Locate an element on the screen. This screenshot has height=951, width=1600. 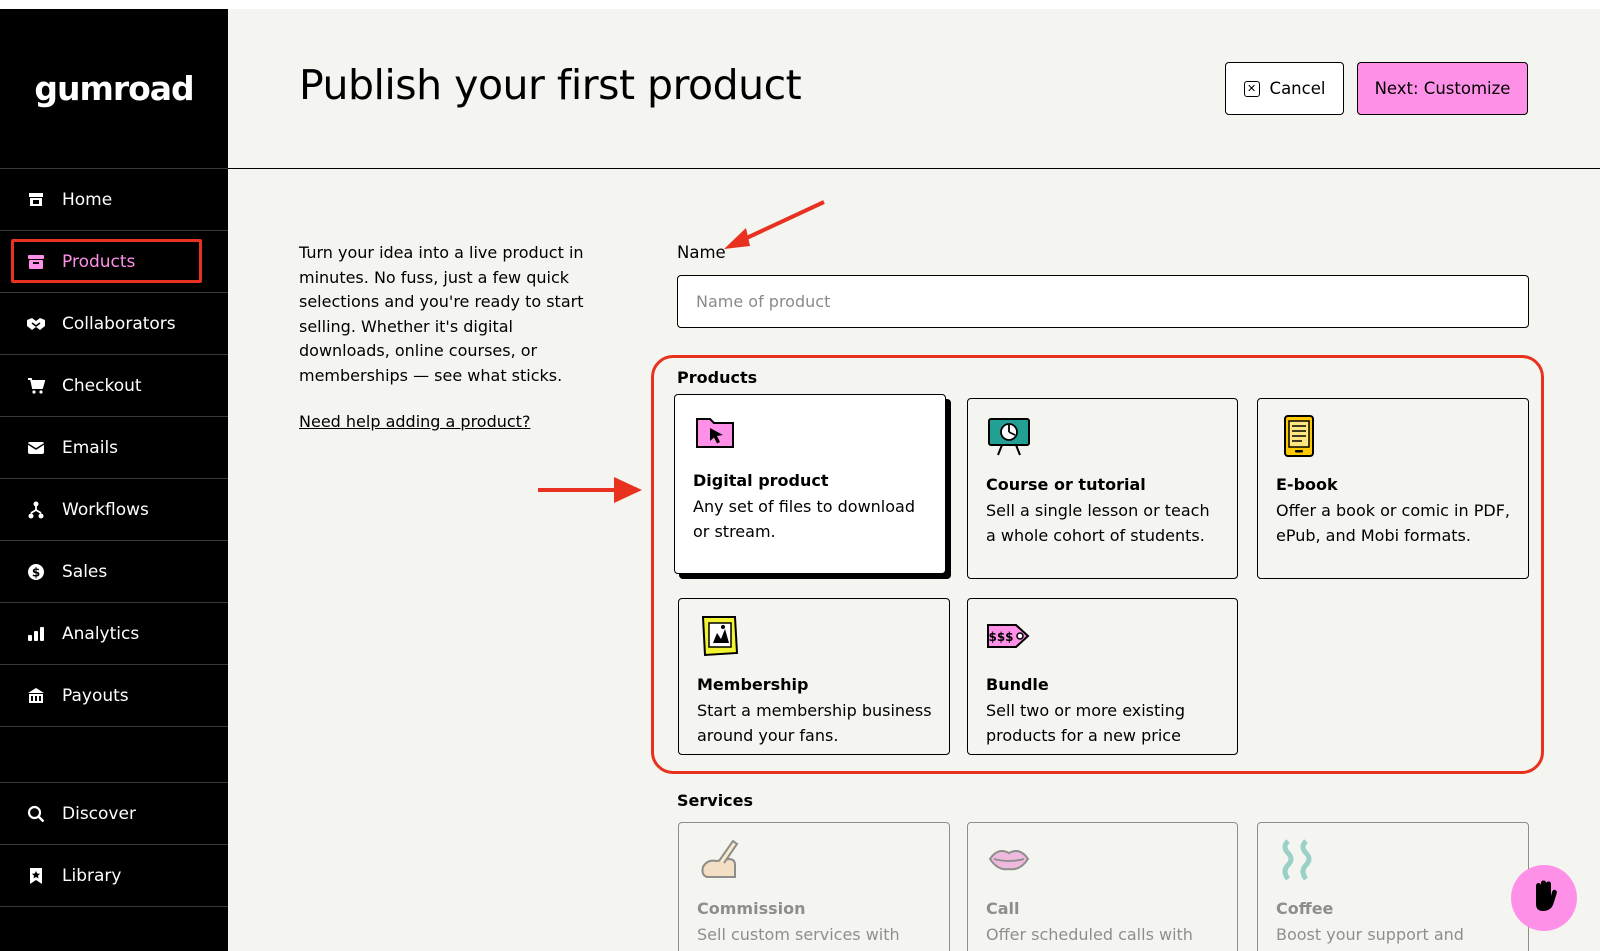
gumroad-logo: gumroad is located at coordinates (114, 89).